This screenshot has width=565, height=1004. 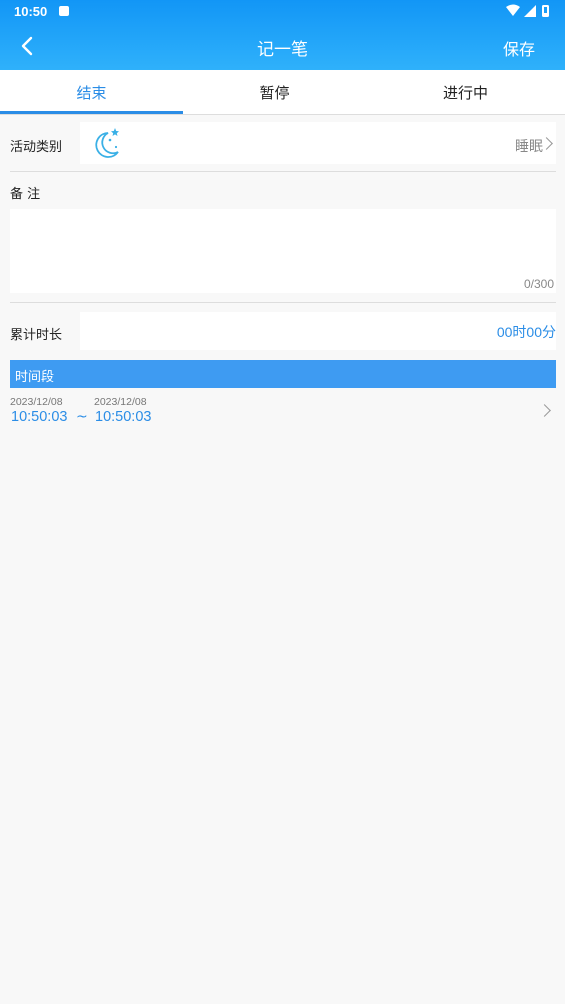 I want to click on end-time: 10:50:03, so click(x=123, y=417).